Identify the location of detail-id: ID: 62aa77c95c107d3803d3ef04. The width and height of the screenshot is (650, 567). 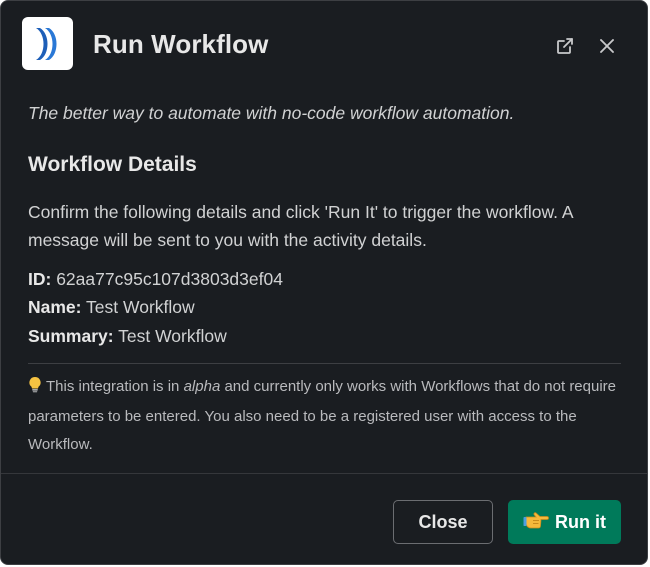
(155, 279).